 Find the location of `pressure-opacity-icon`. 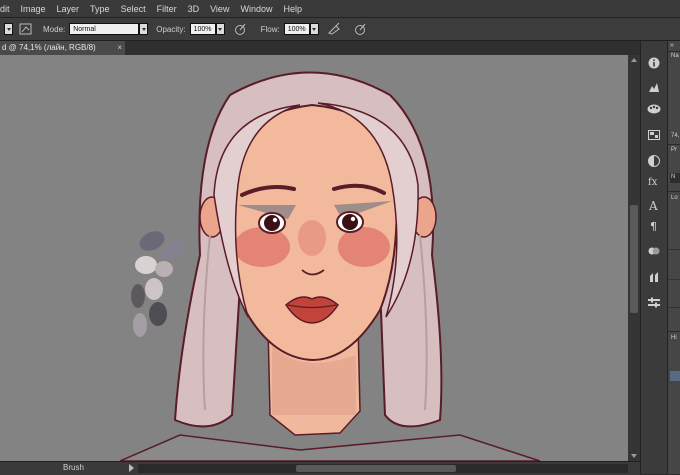

pressure-opacity-icon is located at coordinates (240, 29).